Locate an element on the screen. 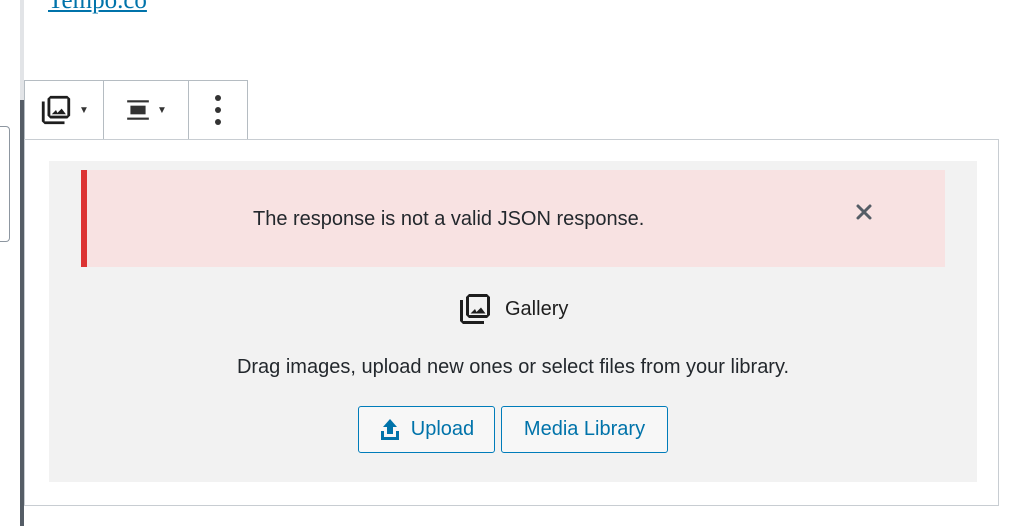 The width and height of the screenshot is (1022, 526). media-library-button-label: Media Library is located at coordinates (584, 429).